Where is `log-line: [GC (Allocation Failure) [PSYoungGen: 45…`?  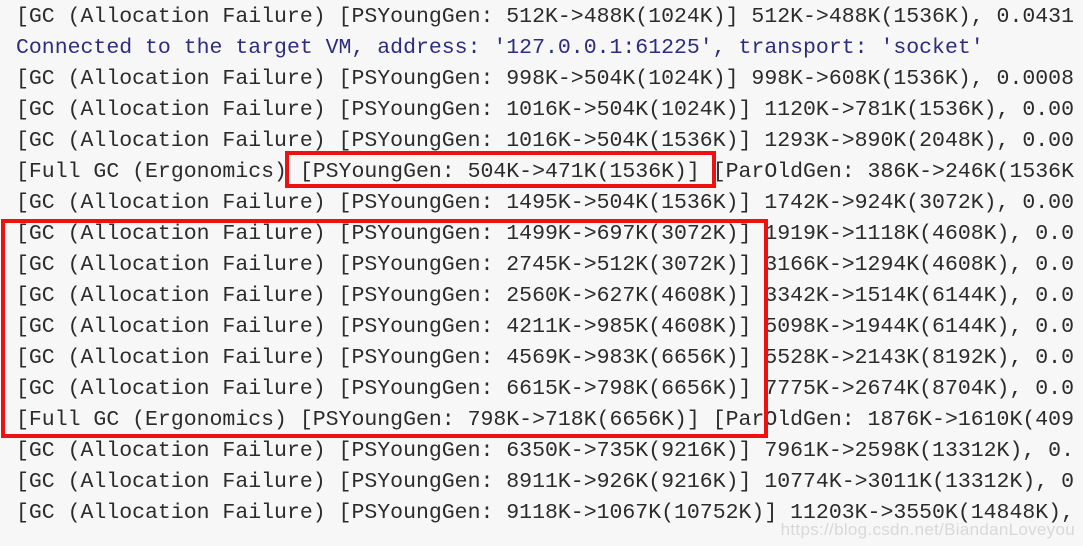
log-line: [GC (Allocation Failure) [PSYoungGen: 45… is located at coordinates (545, 358).